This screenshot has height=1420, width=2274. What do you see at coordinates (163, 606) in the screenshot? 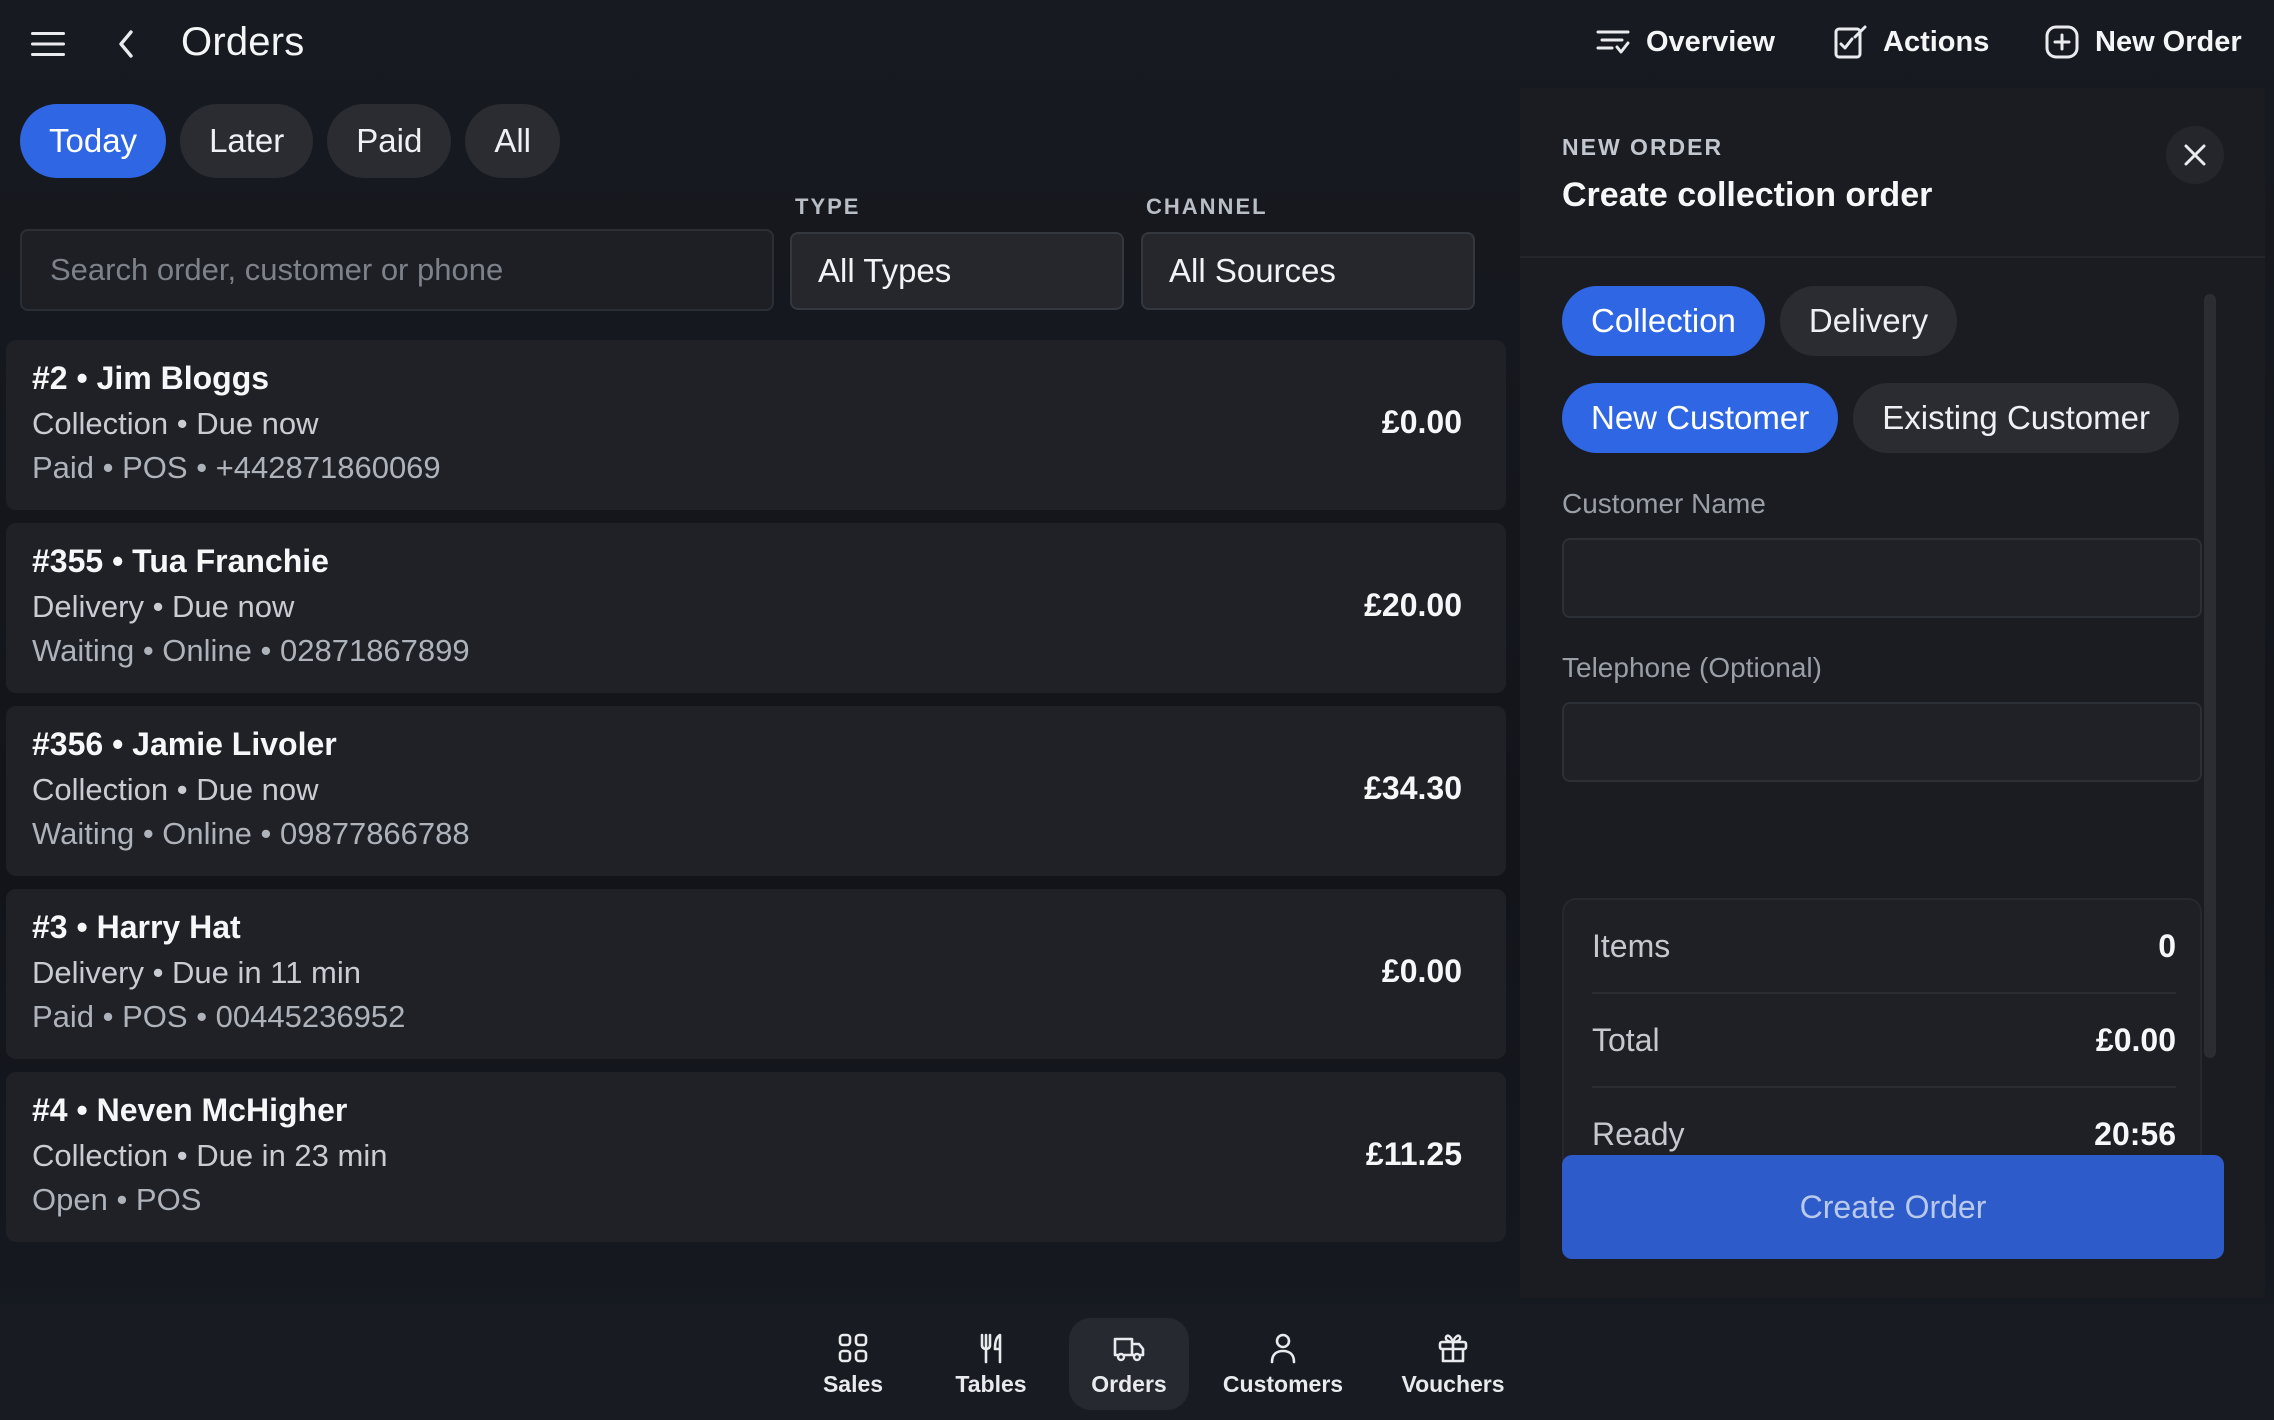
I see `order-type-due: Delivery • Due now` at bounding box center [163, 606].